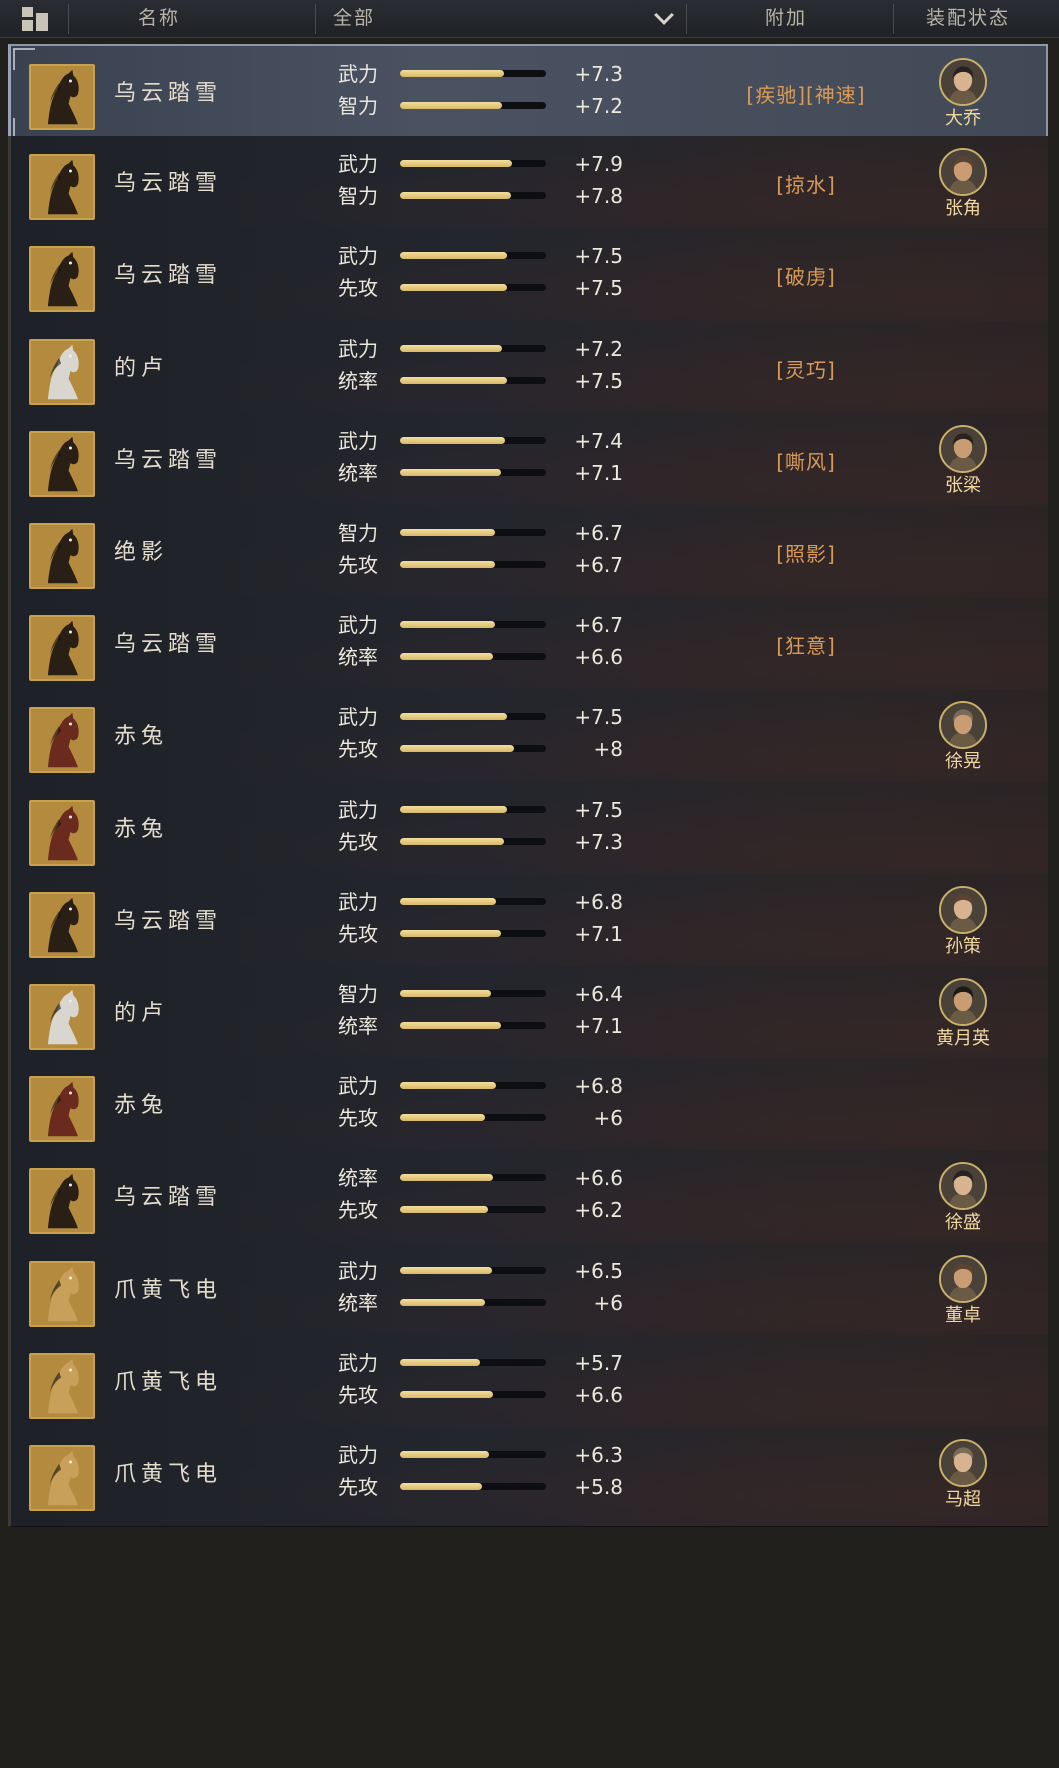  I want to click on equipped-general: 黄月英, so click(963, 1014).